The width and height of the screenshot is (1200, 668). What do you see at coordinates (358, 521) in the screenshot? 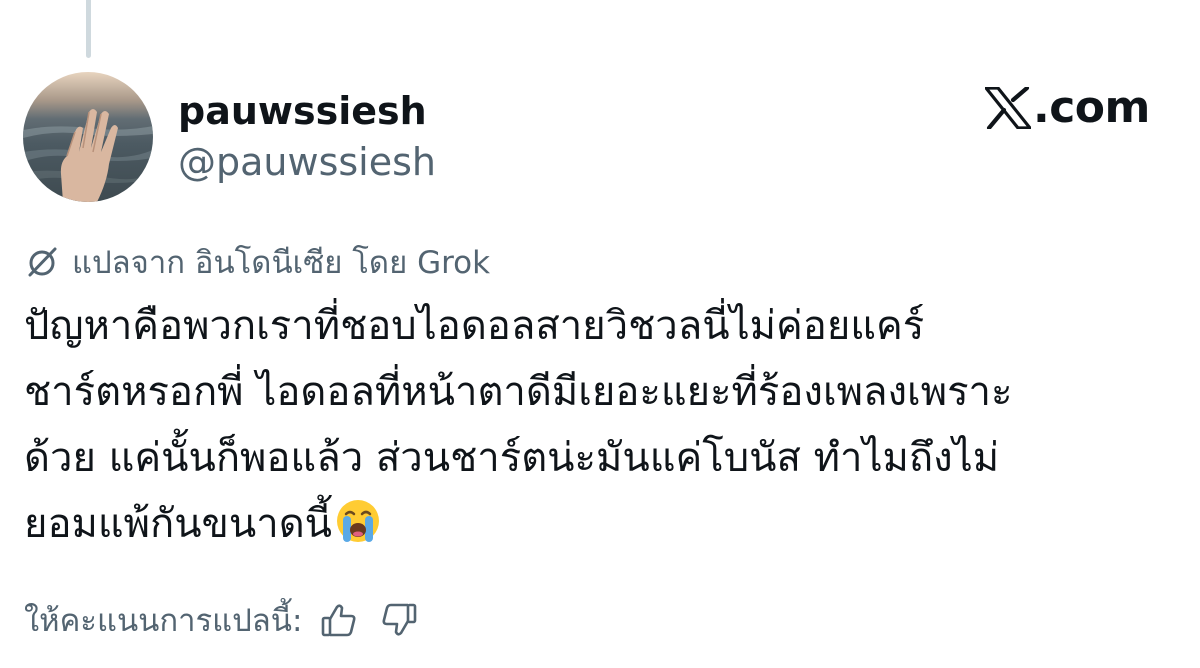
I see `loudly-crying-face-emoji` at bounding box center [358, 521].